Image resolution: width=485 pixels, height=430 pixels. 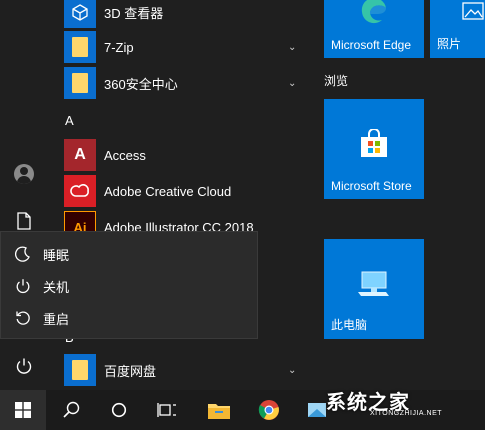 I want to click on photos-icon, so click(x=473, y=11).